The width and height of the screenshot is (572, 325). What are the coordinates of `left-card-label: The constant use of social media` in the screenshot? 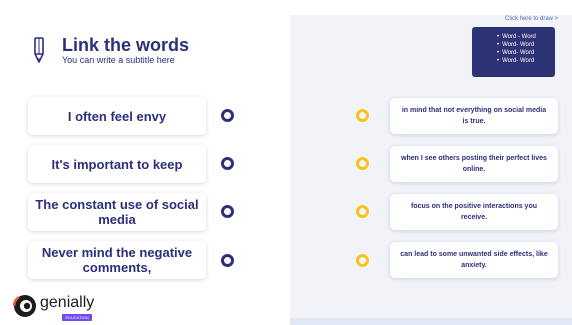 It's located at (117, 212).